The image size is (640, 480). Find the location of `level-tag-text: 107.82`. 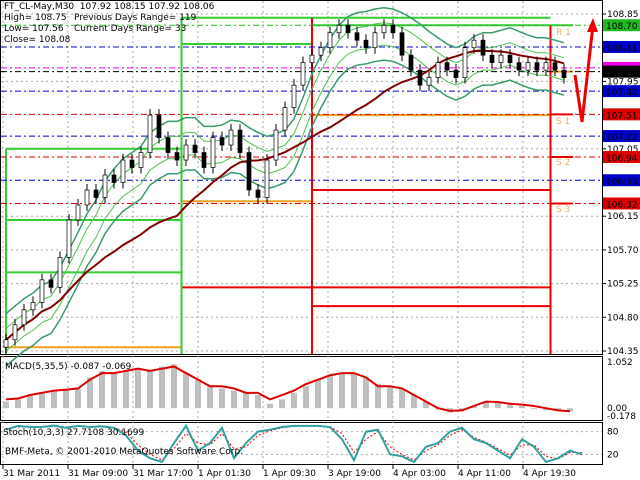

level-tag-text: 107.82 is located at coordinates (622, 93).